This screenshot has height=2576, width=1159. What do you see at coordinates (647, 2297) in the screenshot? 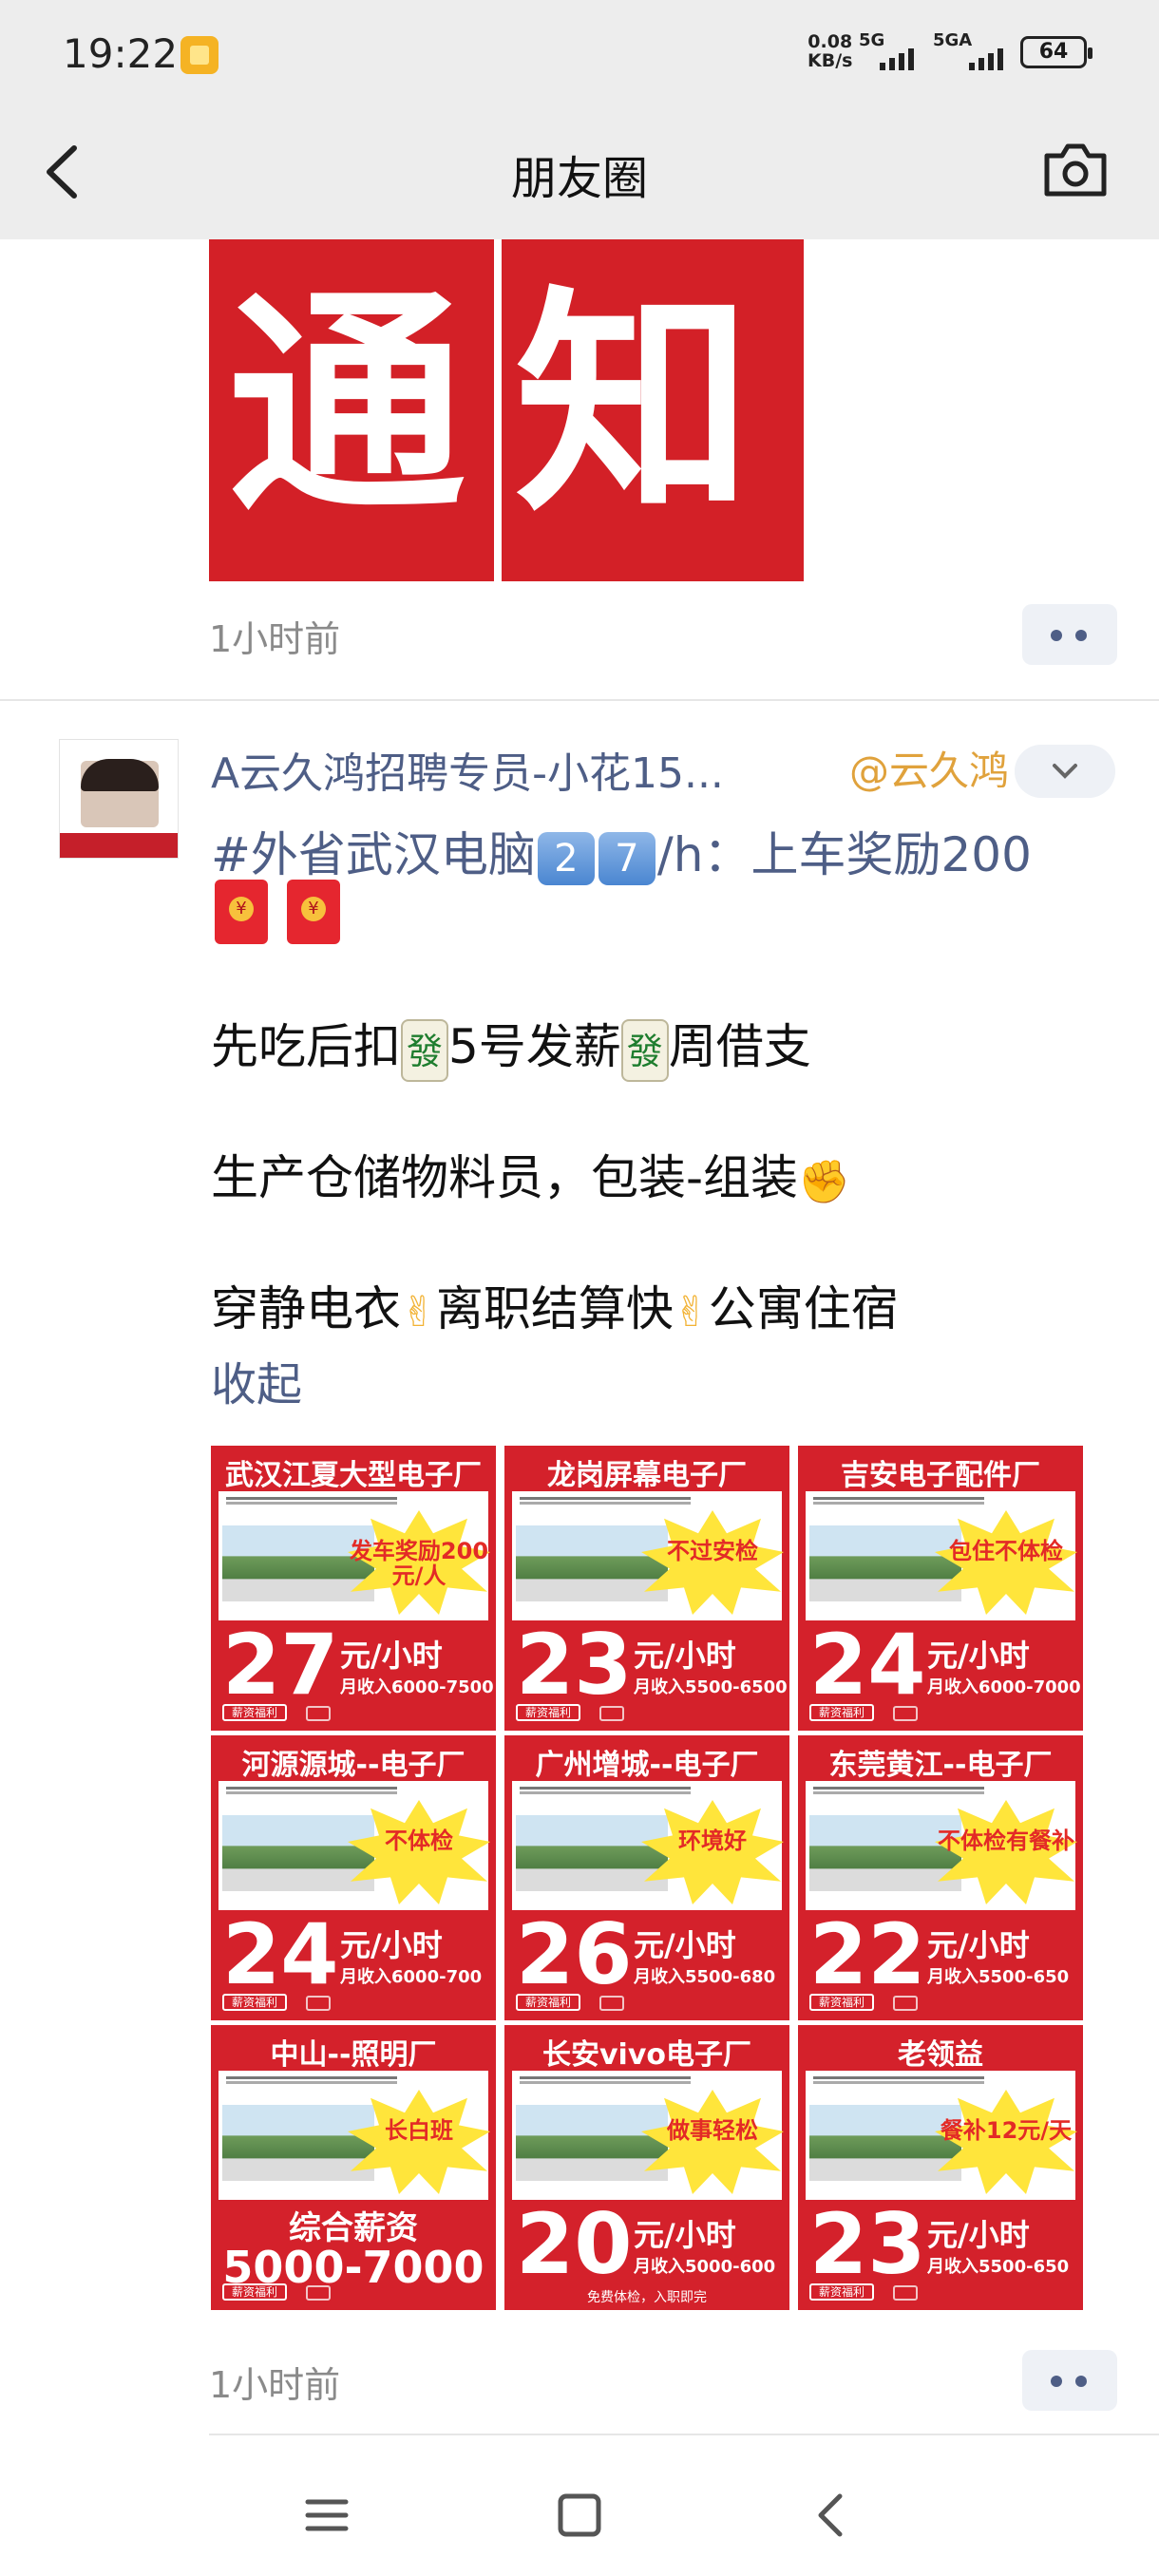
I see `poster-note: 免费体检，入职即完` at bounding box center [647, 2297].